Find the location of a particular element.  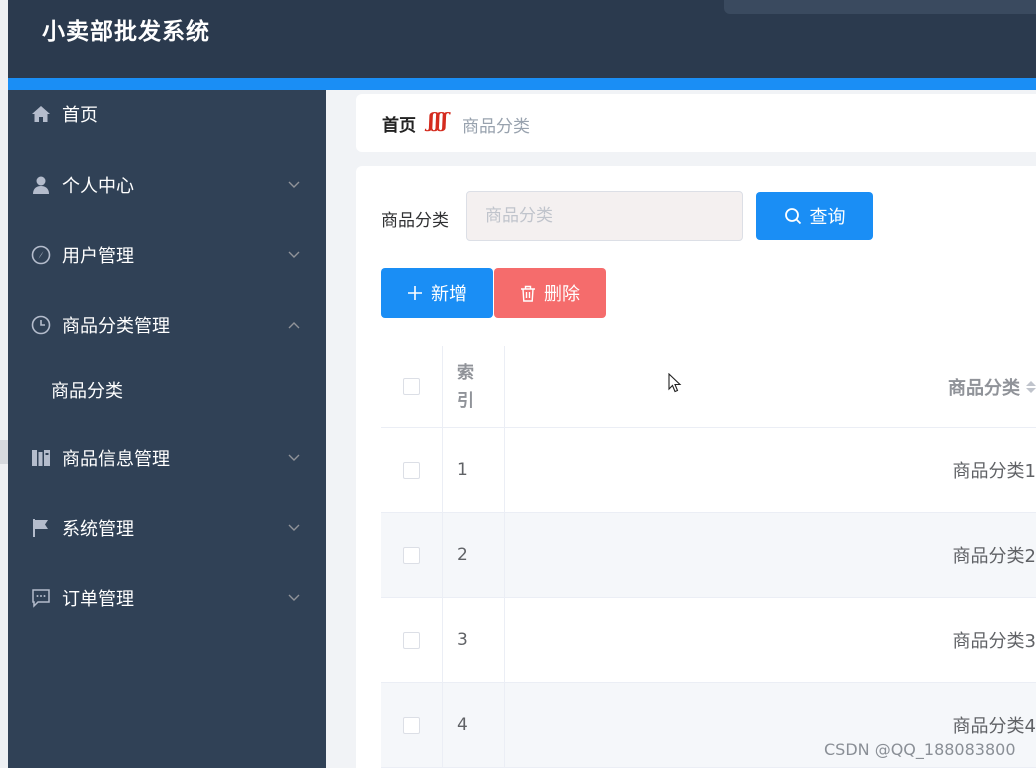

delete-button-label: 删除 is located at coordinates (562, 294).